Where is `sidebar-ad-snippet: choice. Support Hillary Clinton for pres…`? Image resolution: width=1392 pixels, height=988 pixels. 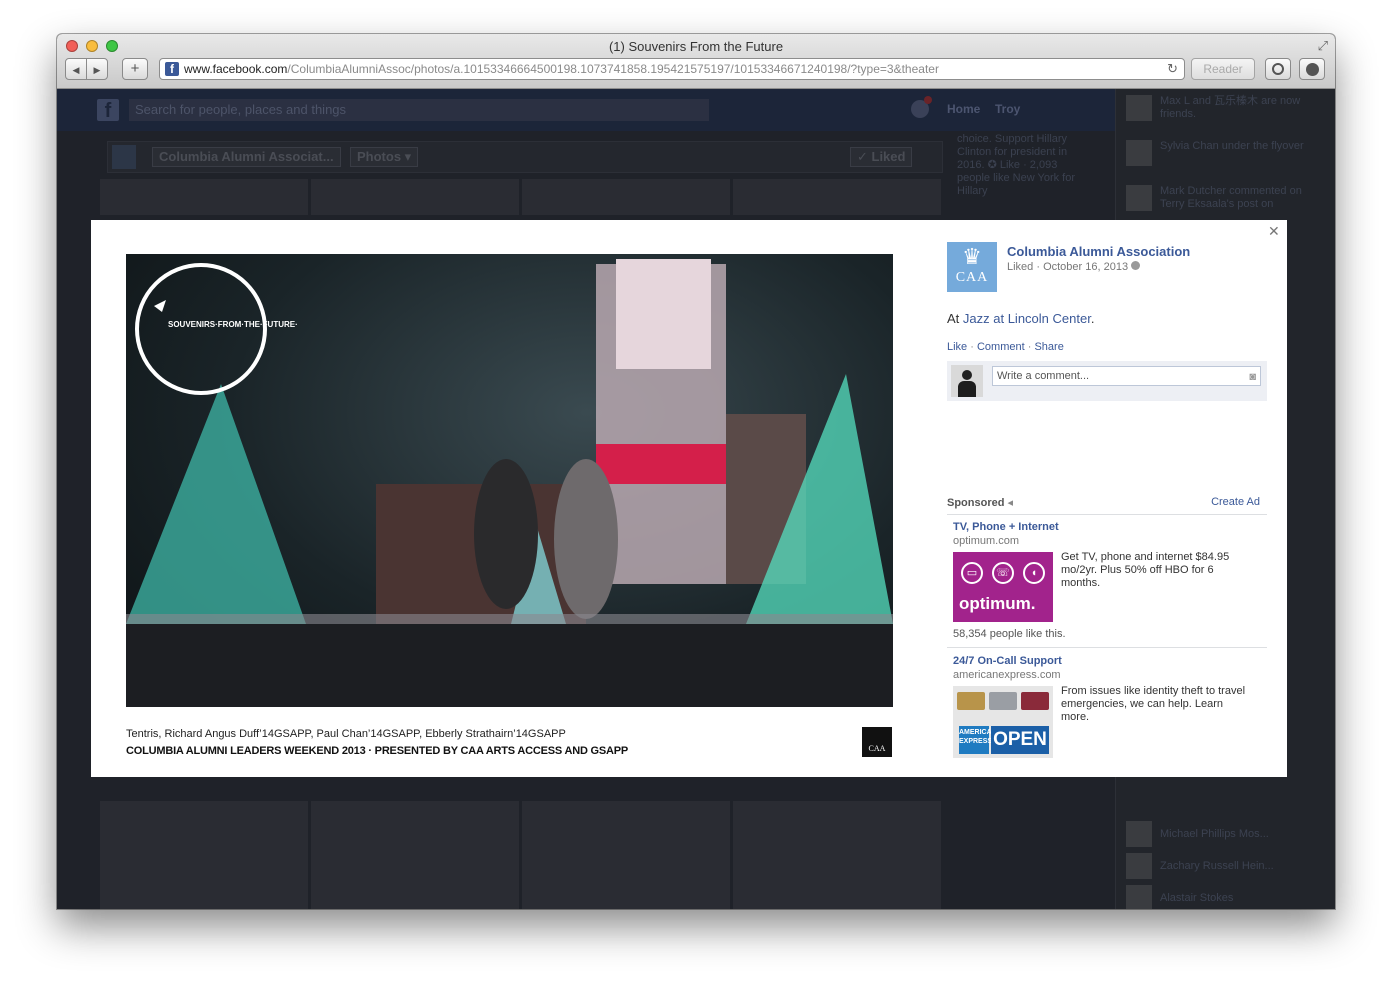 sidebar-ad-snippet: choice. Support Hillary Clinton for pres… is located at coordinates (1016, 165).